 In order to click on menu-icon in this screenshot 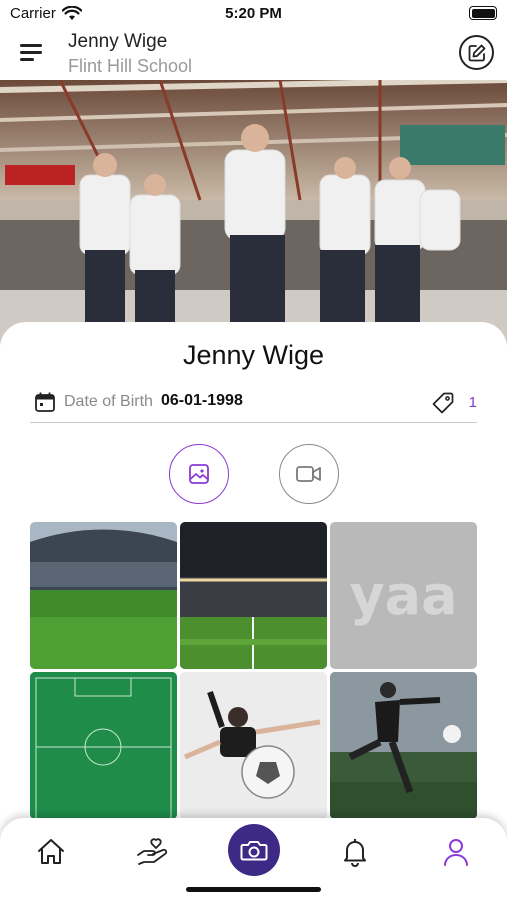, I will do `click(31, 53)`.